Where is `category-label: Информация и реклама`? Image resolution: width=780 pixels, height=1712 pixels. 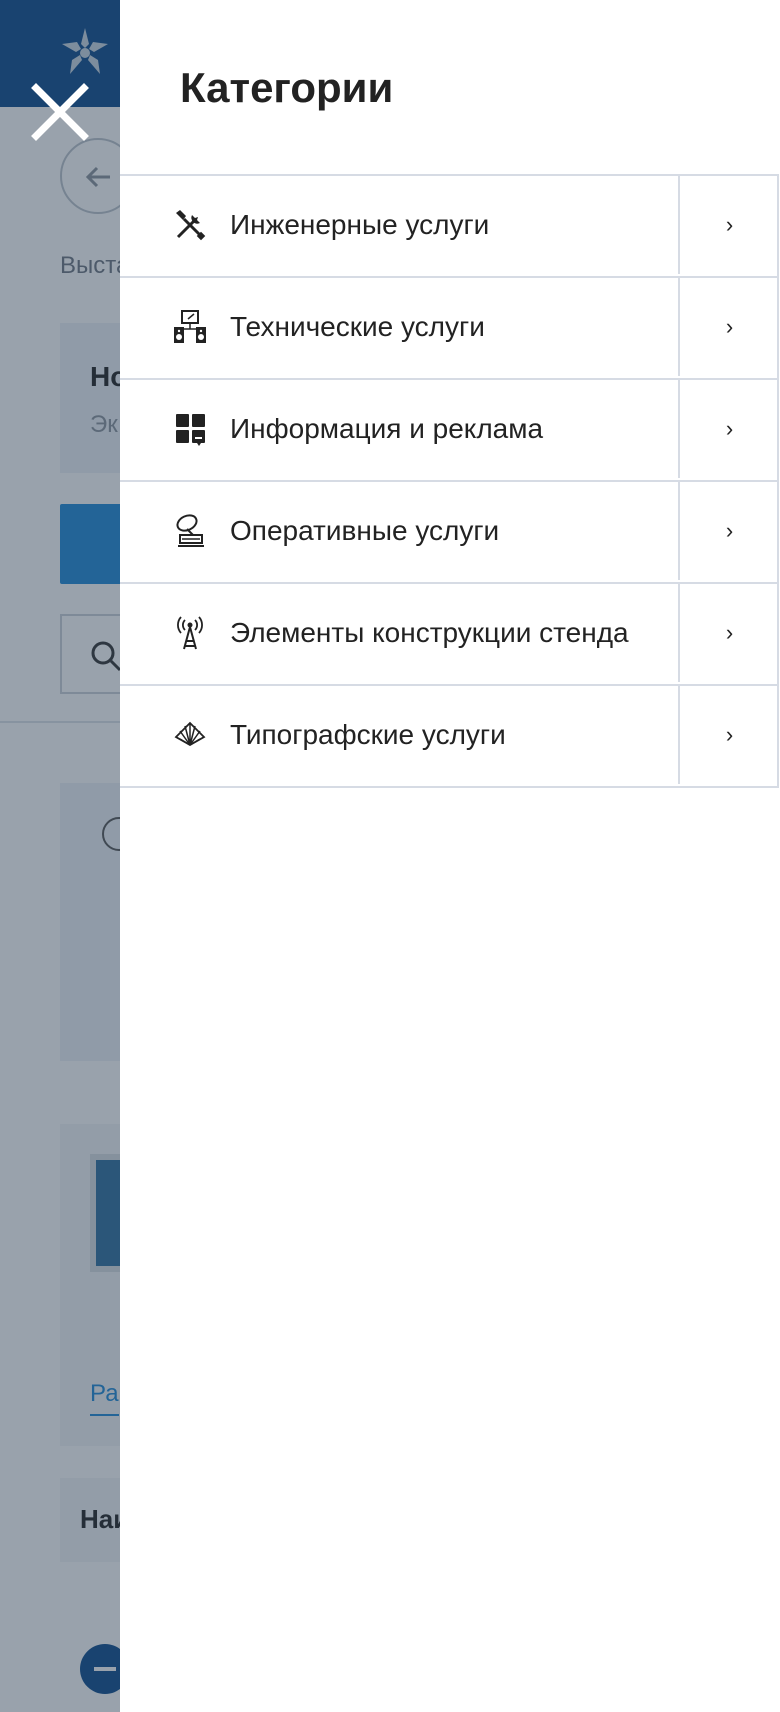 category-label: Информация и реклама is located at coordinates (387, 428).